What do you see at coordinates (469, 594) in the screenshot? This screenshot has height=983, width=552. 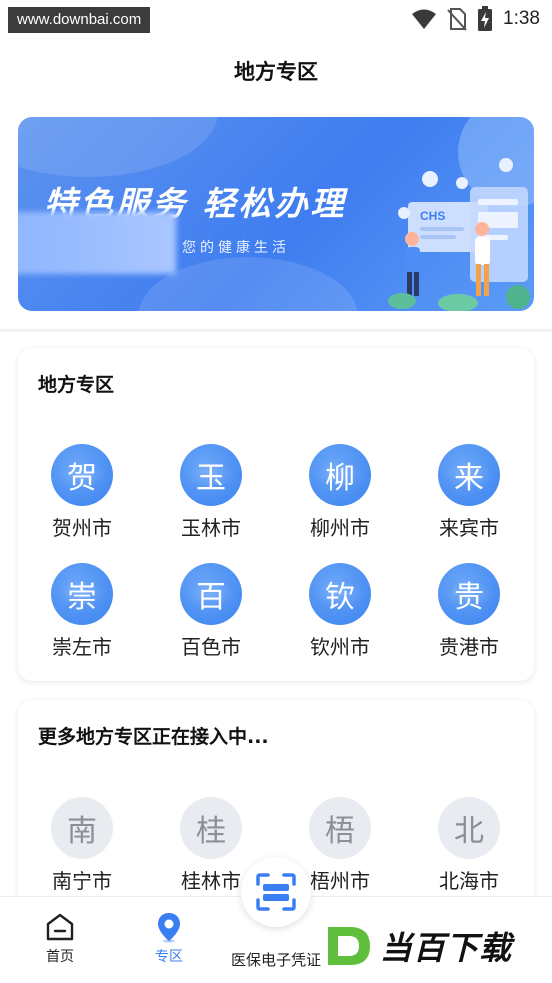 I see `region-icon: 贵` at bounding box center [469, 594].